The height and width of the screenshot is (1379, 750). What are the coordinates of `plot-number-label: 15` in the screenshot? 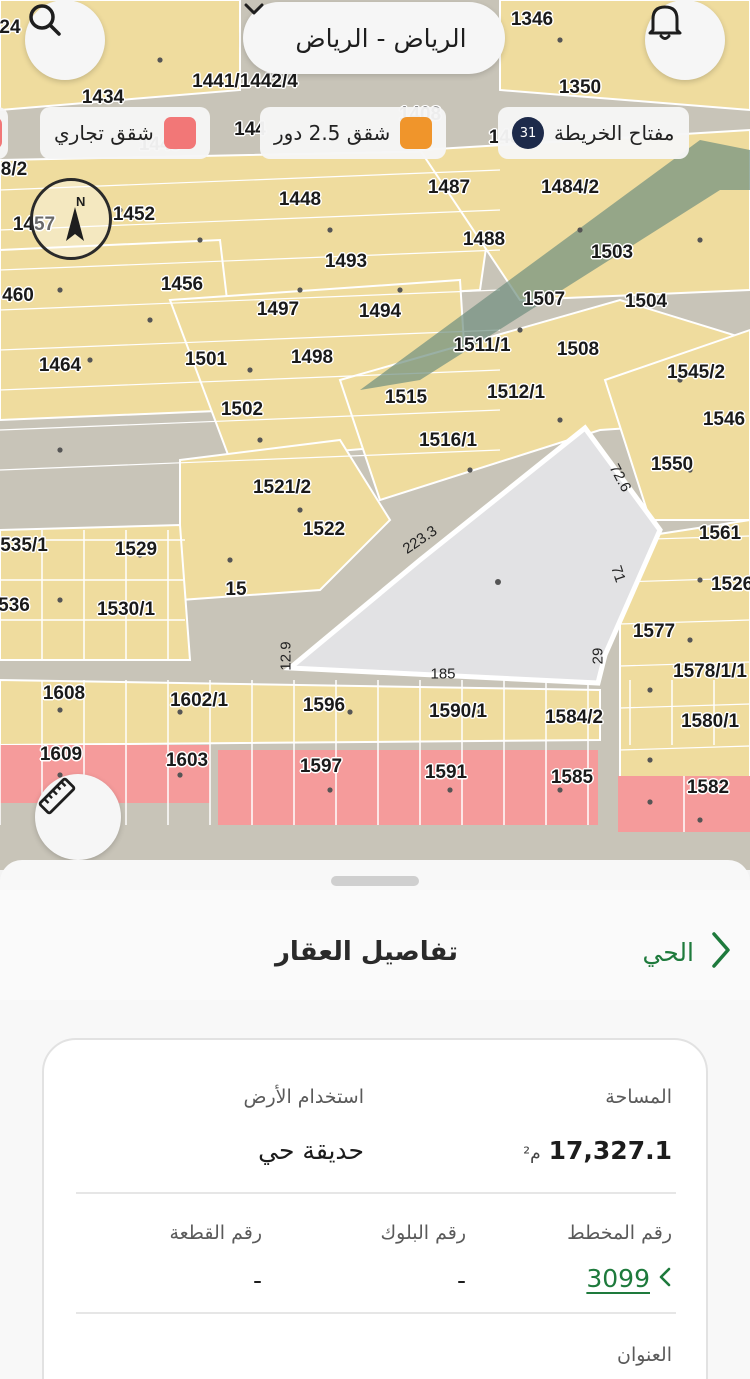 It's located at (235, 590).